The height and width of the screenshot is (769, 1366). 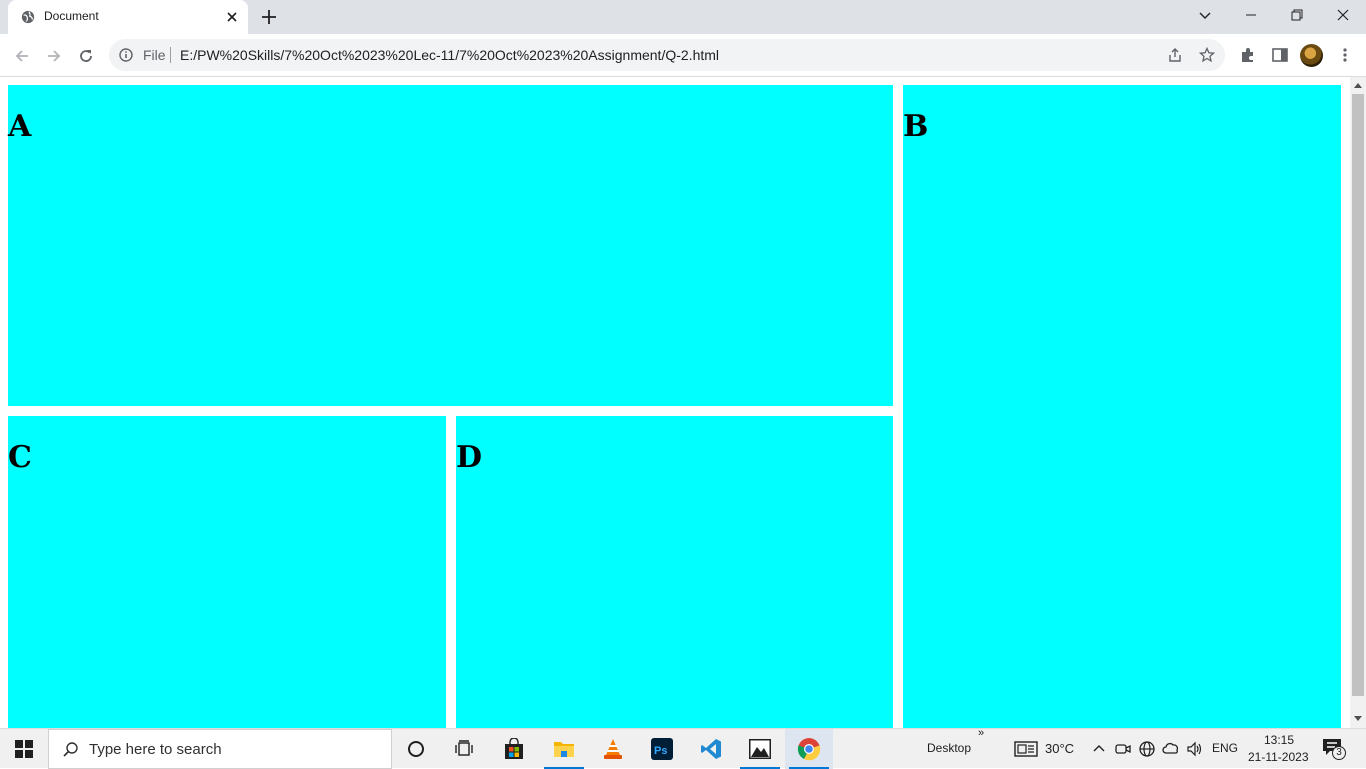 I want to click on reload-icon, so click(x=86, y=56).